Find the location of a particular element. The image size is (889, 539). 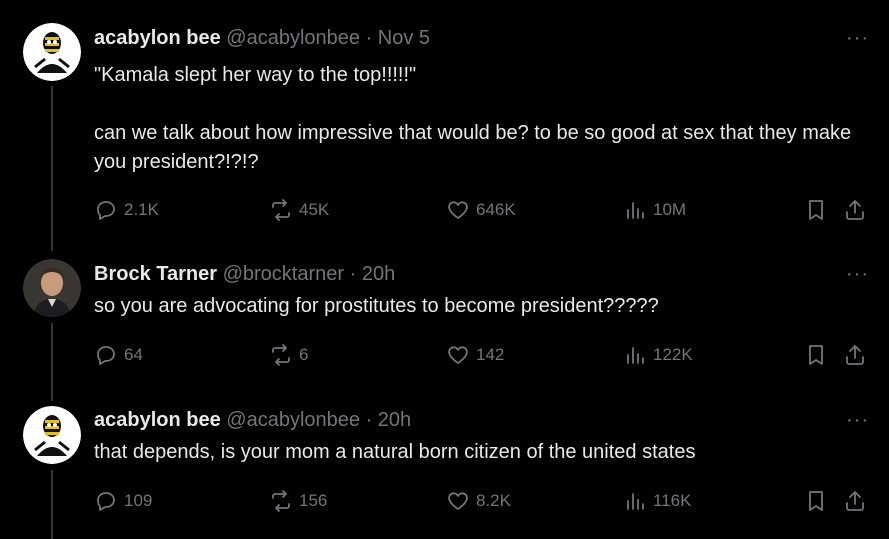

reply-icon is located at coordinates (106, 501).